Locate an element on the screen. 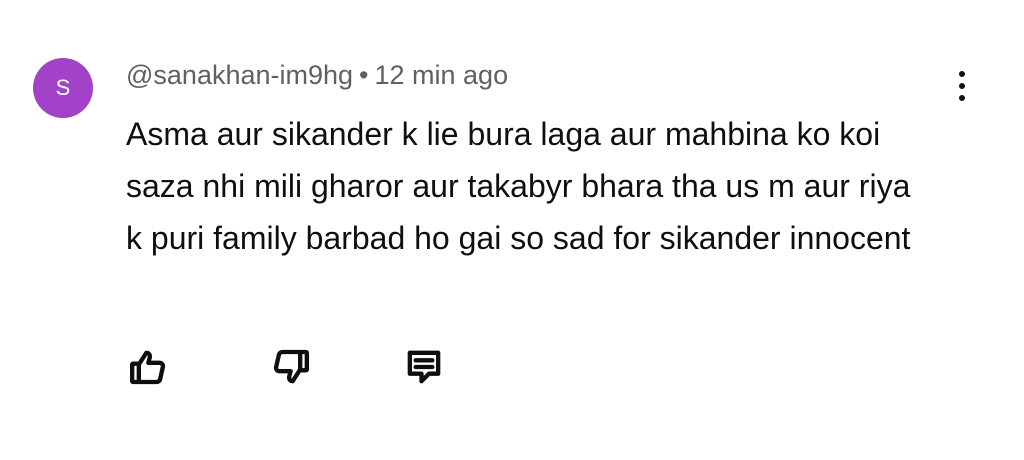  author-handle: @sanakhan-im9hg is located at coordinates (239, 75).